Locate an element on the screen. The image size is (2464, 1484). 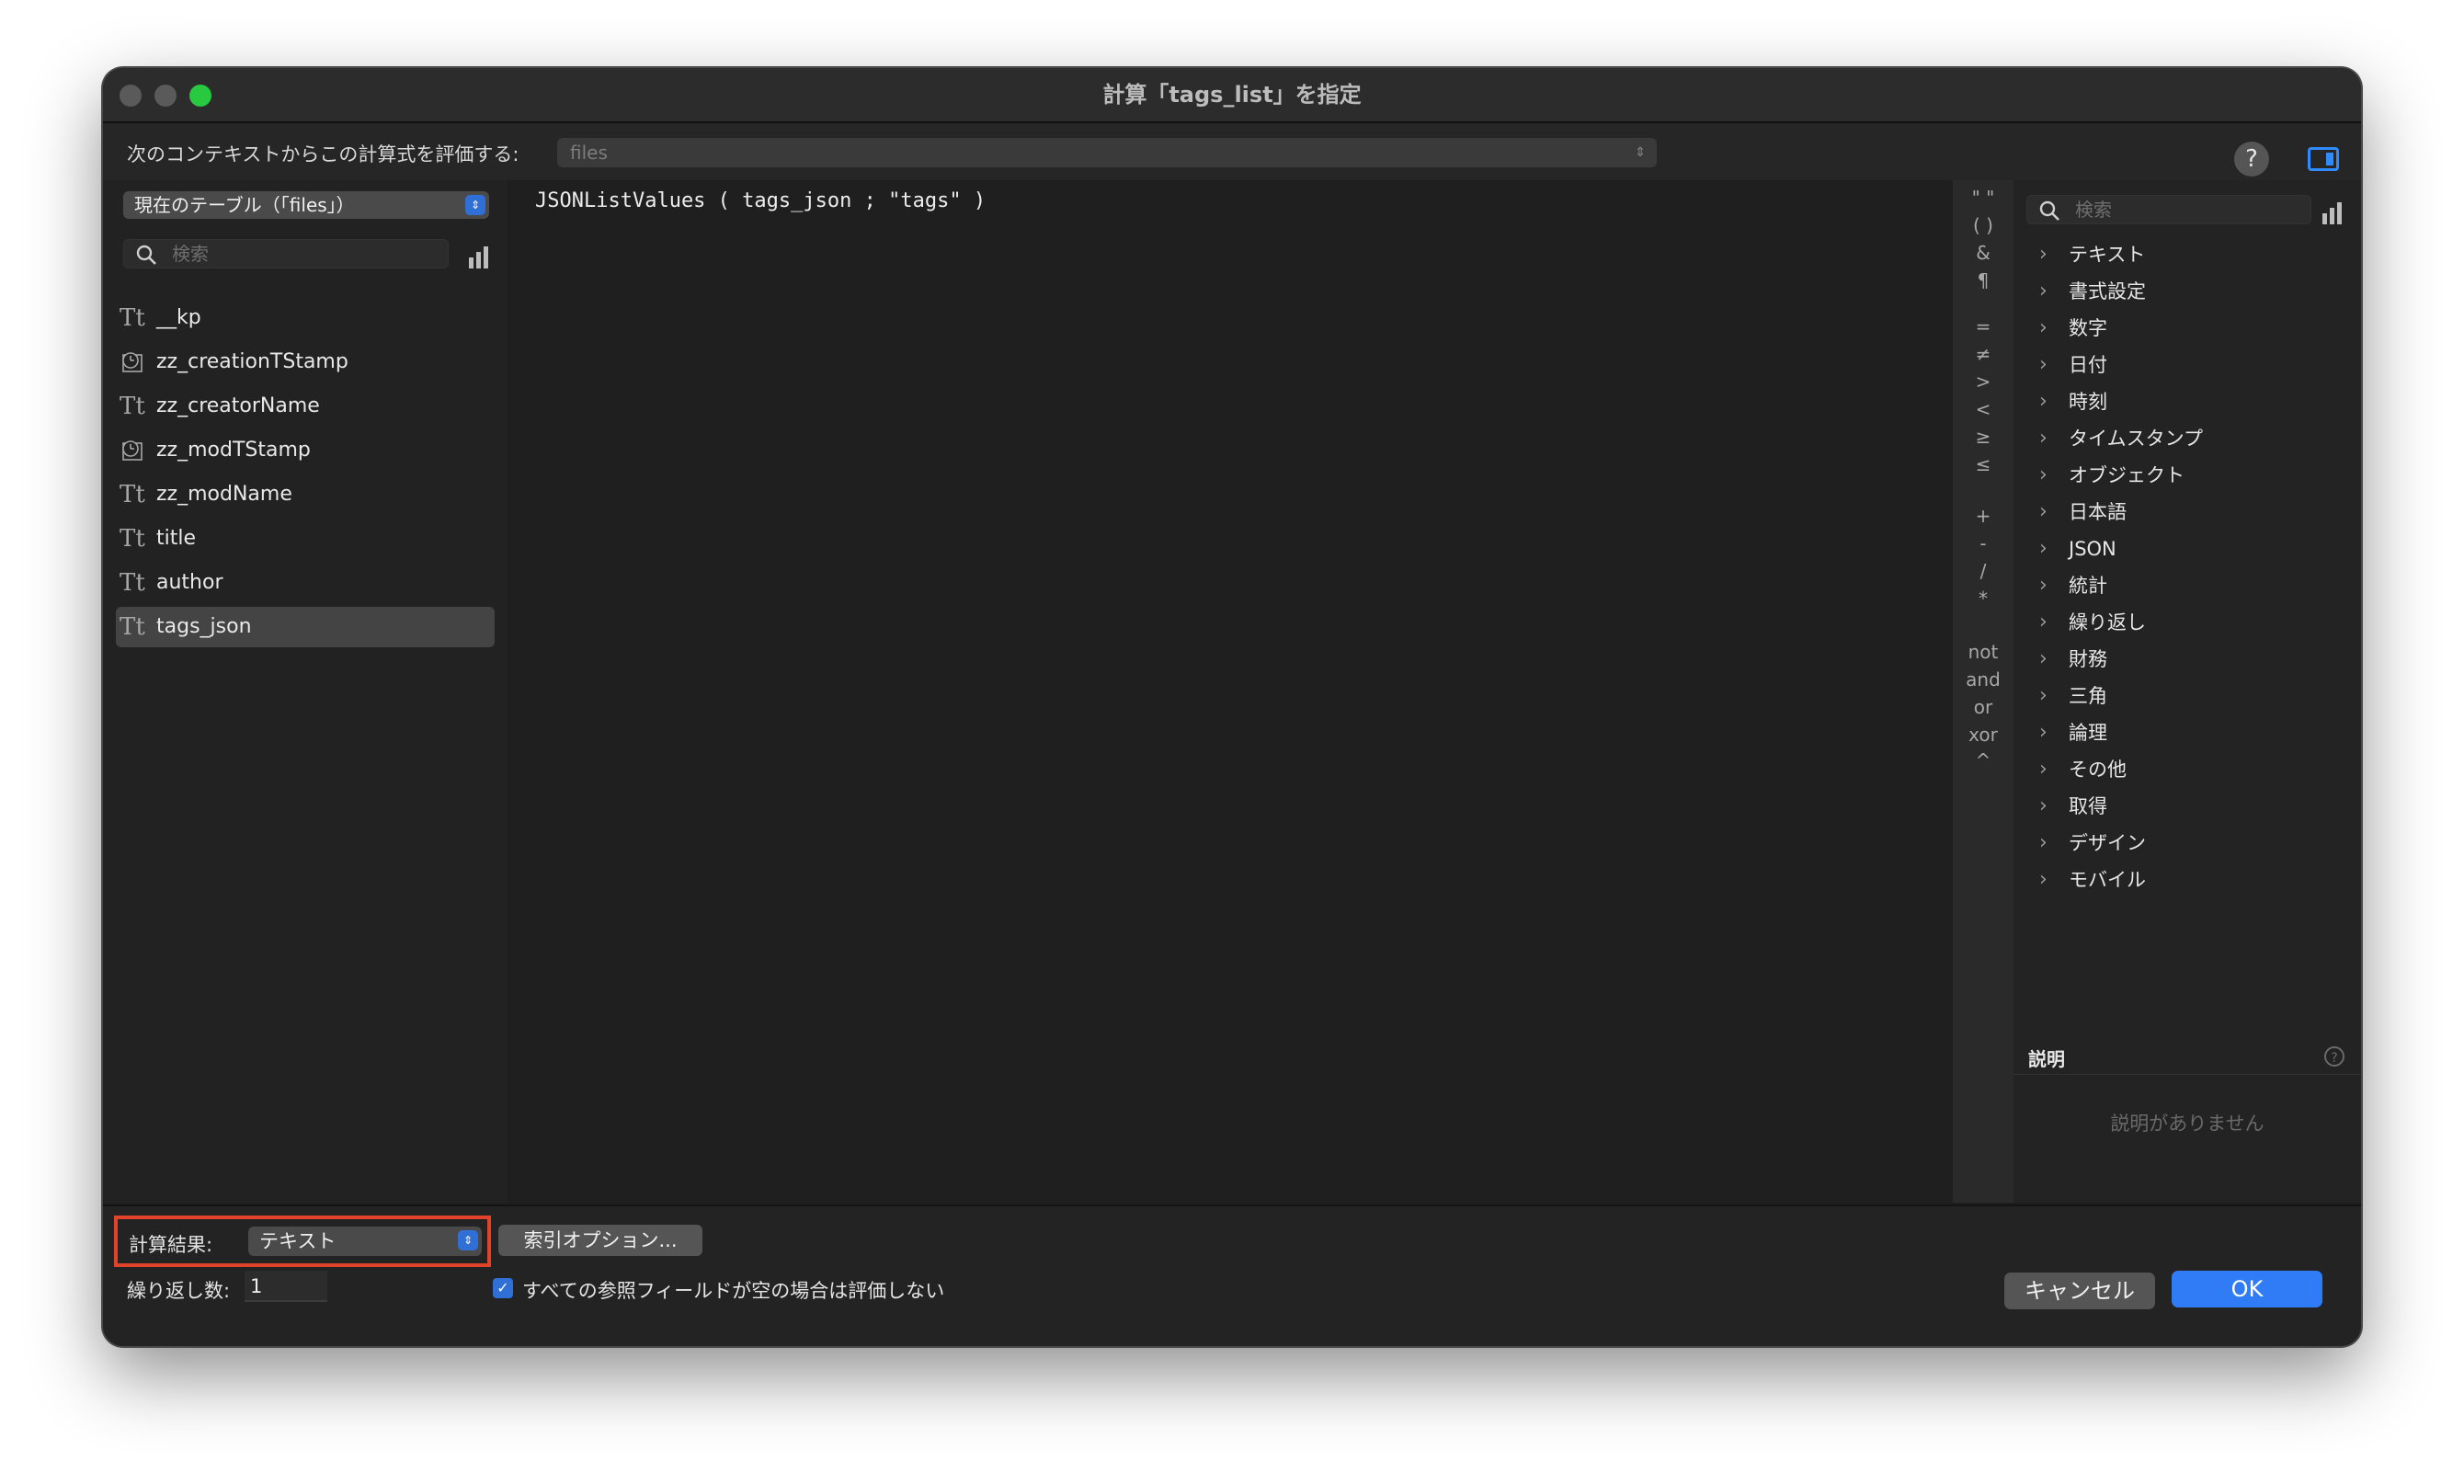
timestamp-type-icon is located at coordinates (132, 362).